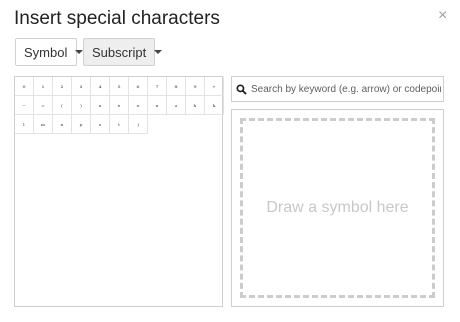 The height and width of the screenshot is (322, 460). I want to click on character-cell: ₑ, so click(119, 105).